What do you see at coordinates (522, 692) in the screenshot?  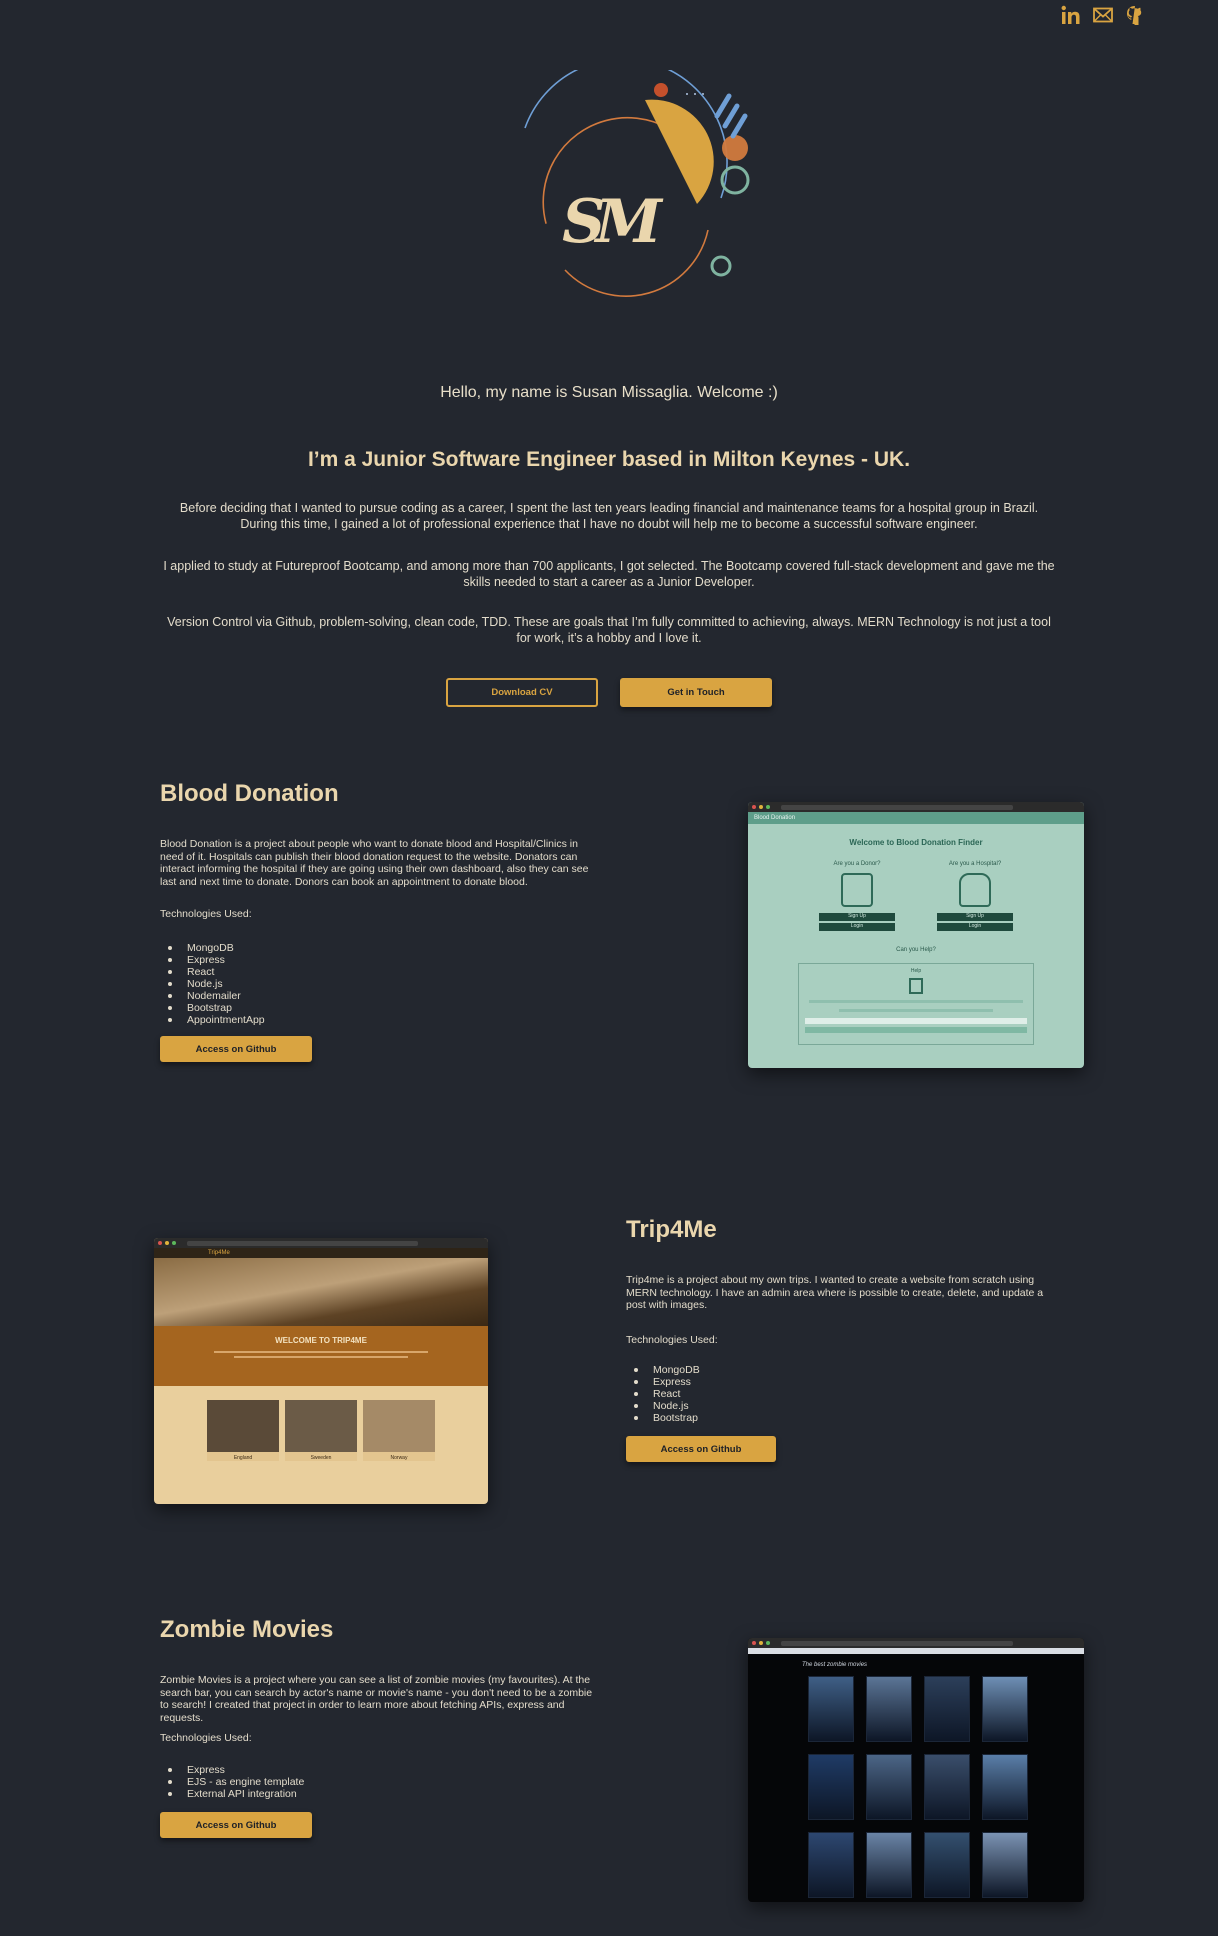 I see `download-cv-button: Download CV` at bounding box center [522, 692].